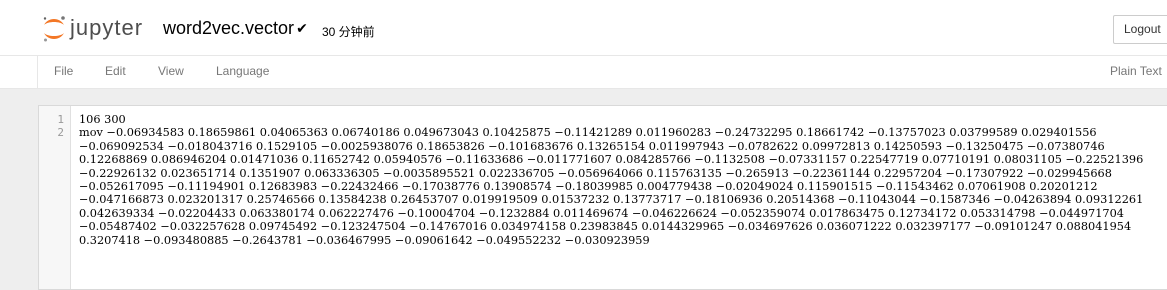  What do you see at coordinates (619, 119) in the screenshot?
I see `editor-line: 106 300` at bounding box center [619, 119].